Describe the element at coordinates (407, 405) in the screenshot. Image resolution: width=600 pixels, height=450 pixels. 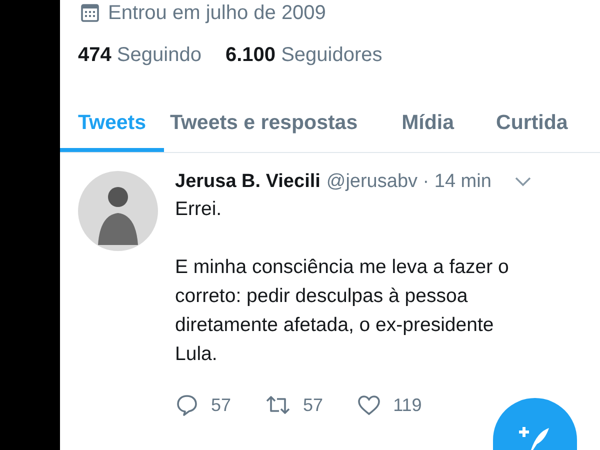
I see `like-count: 119` at that location.